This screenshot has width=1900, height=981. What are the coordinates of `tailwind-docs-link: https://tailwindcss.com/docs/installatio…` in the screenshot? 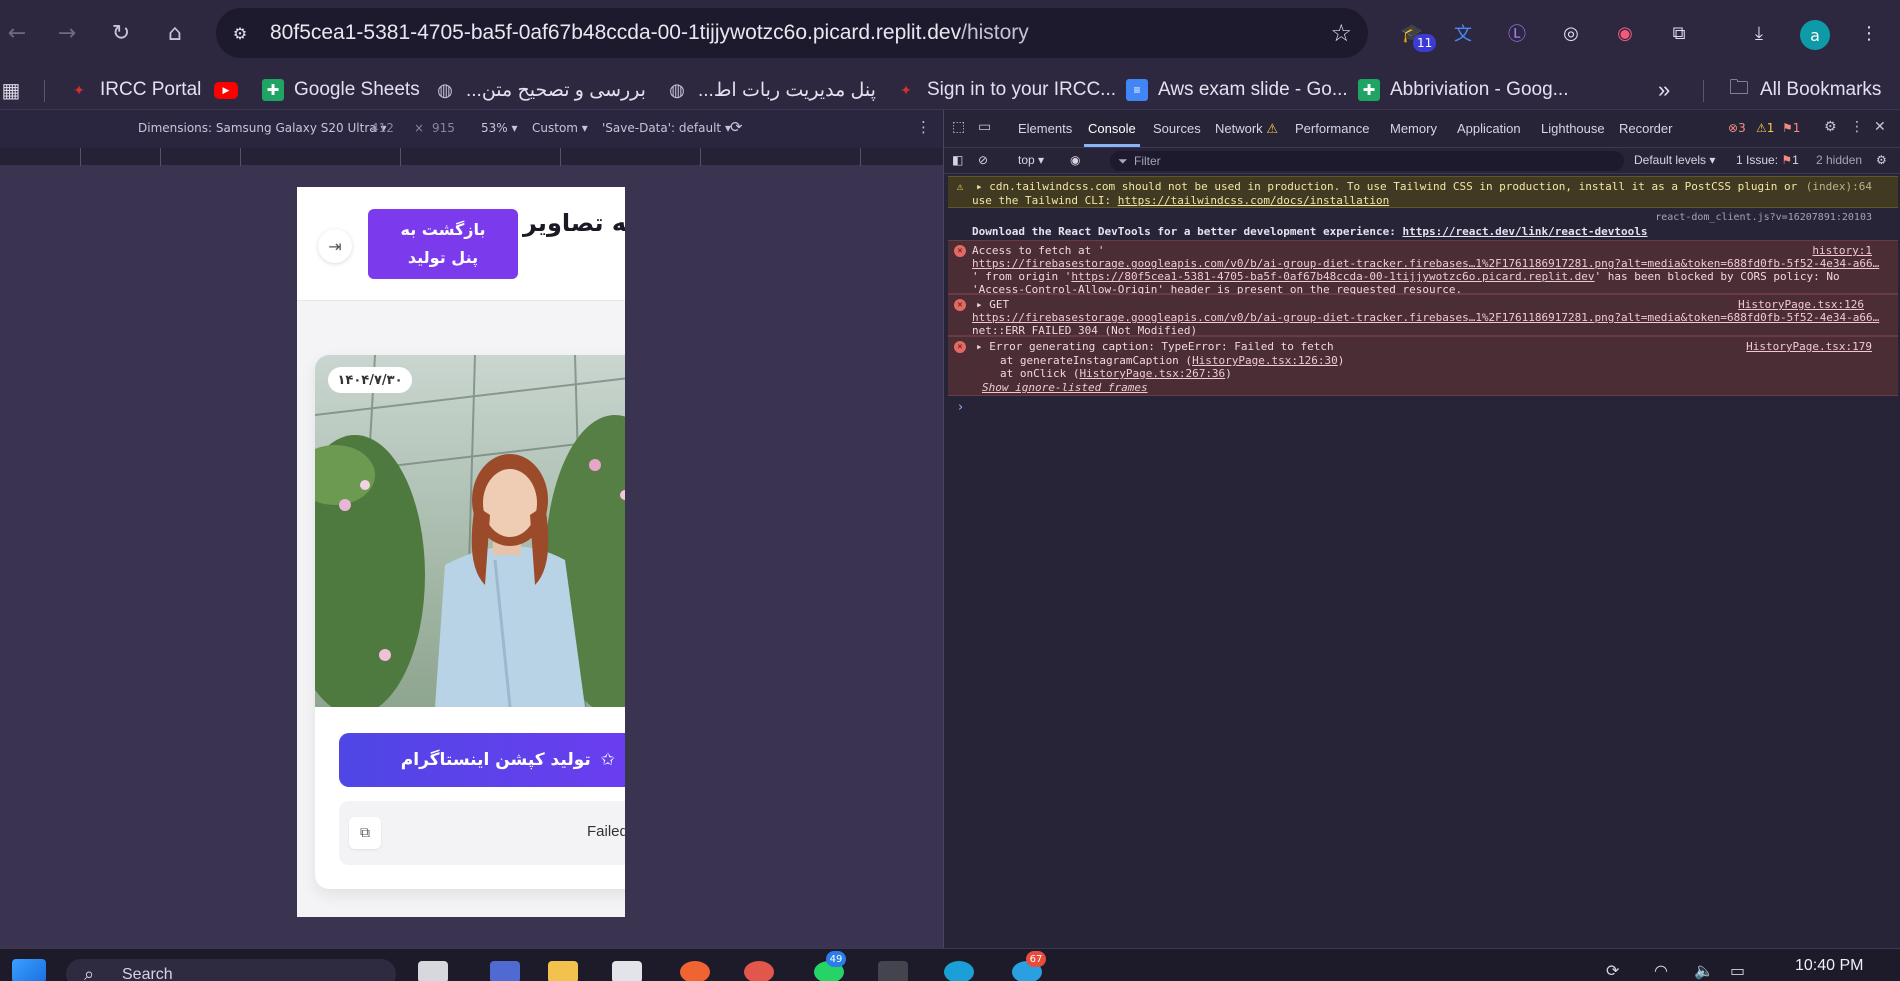 It's located at (1254, 200).